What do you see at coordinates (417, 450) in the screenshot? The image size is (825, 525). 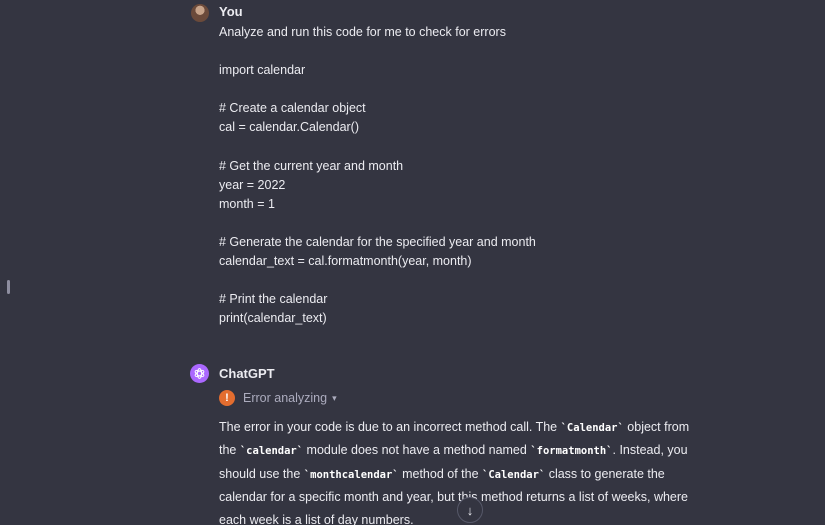 I see `text-segment: module does not have a method named` at bounding box center [417, 450].